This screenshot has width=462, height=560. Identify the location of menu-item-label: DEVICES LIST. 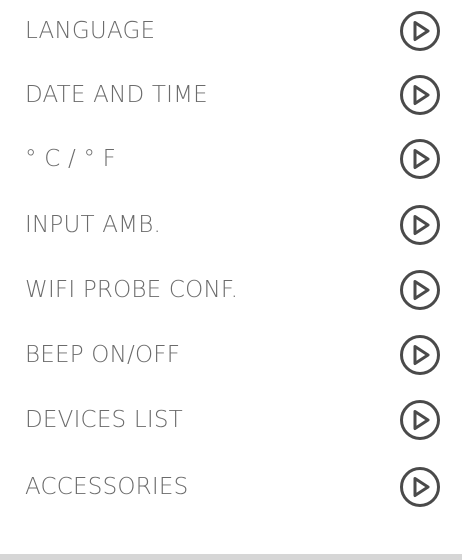
(104, 420).